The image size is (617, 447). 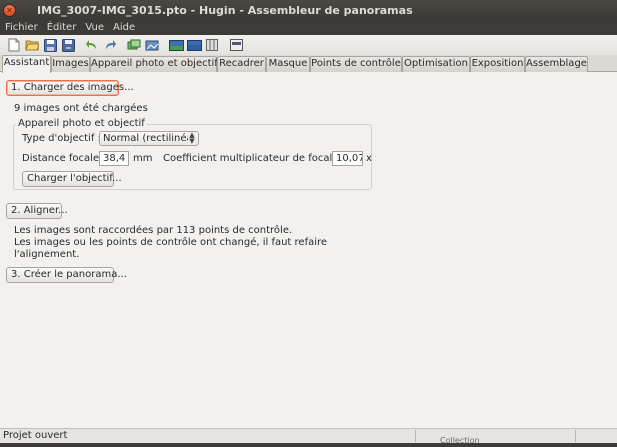 I want to click on layout-view-icon, so click(x=212, y=45).